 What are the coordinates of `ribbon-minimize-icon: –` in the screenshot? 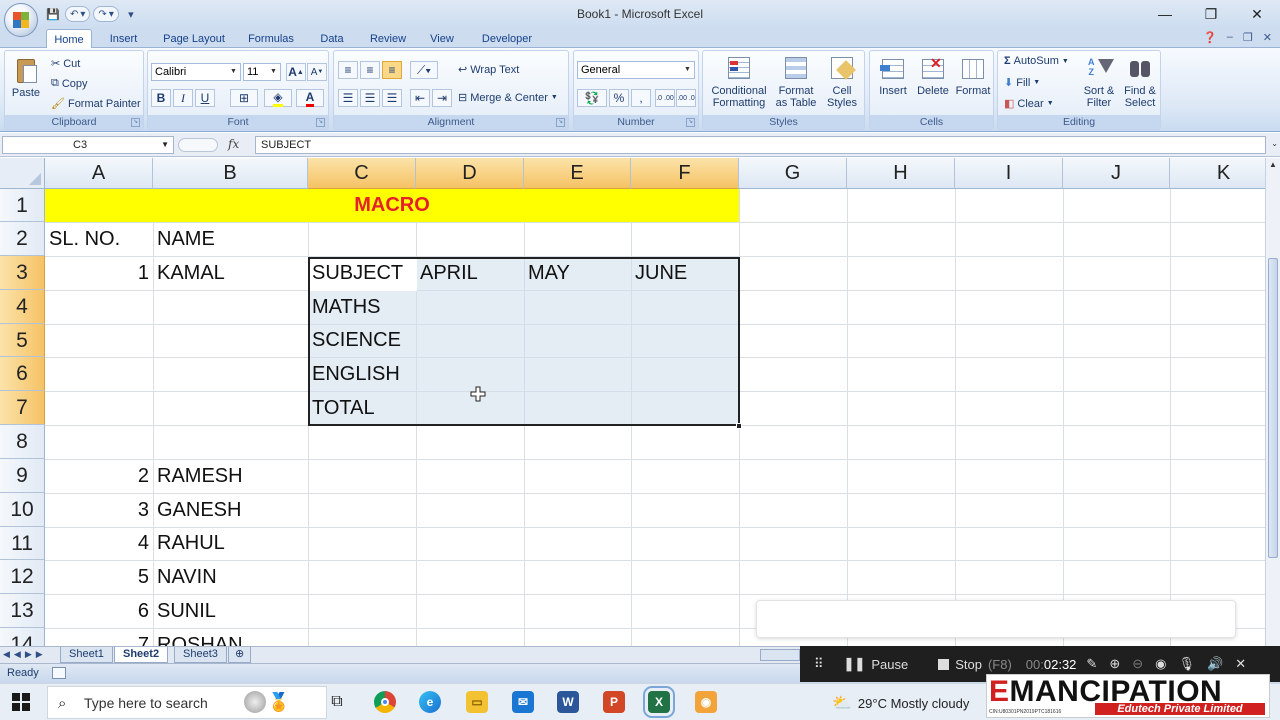 It's located at (1230, 37).